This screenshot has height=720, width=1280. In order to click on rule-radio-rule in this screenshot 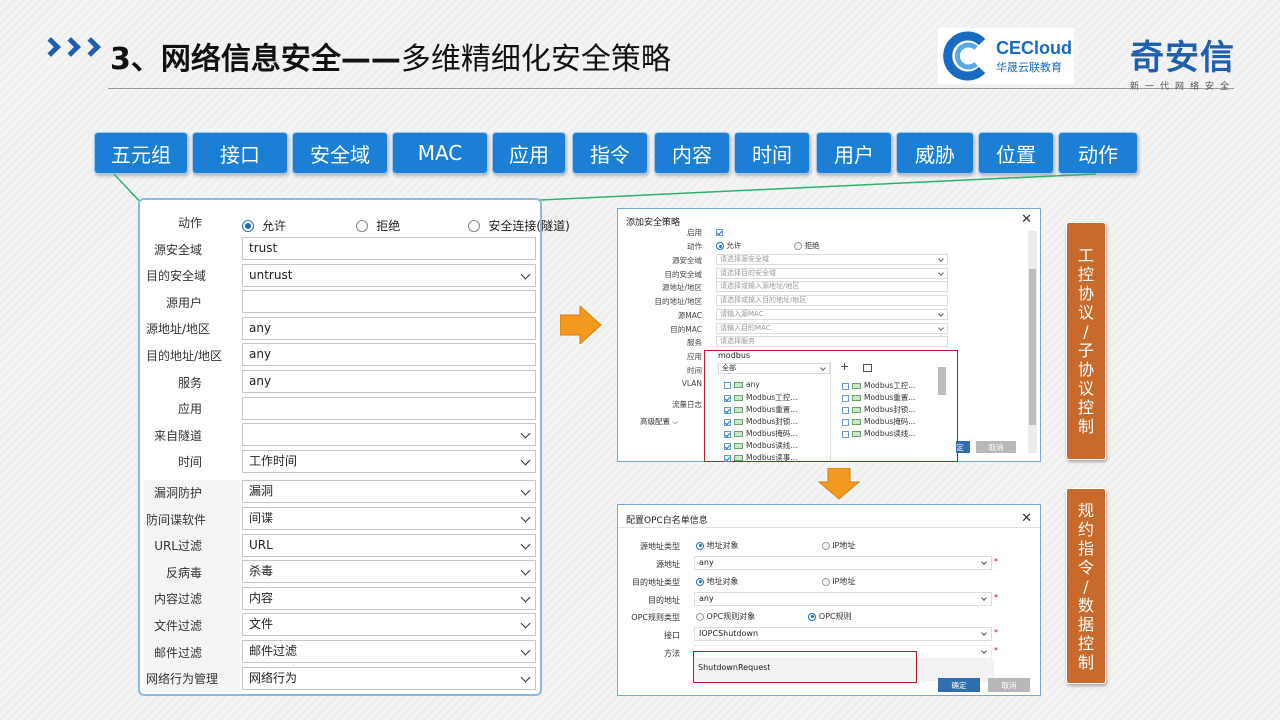, I will do `click(812, 616)`.